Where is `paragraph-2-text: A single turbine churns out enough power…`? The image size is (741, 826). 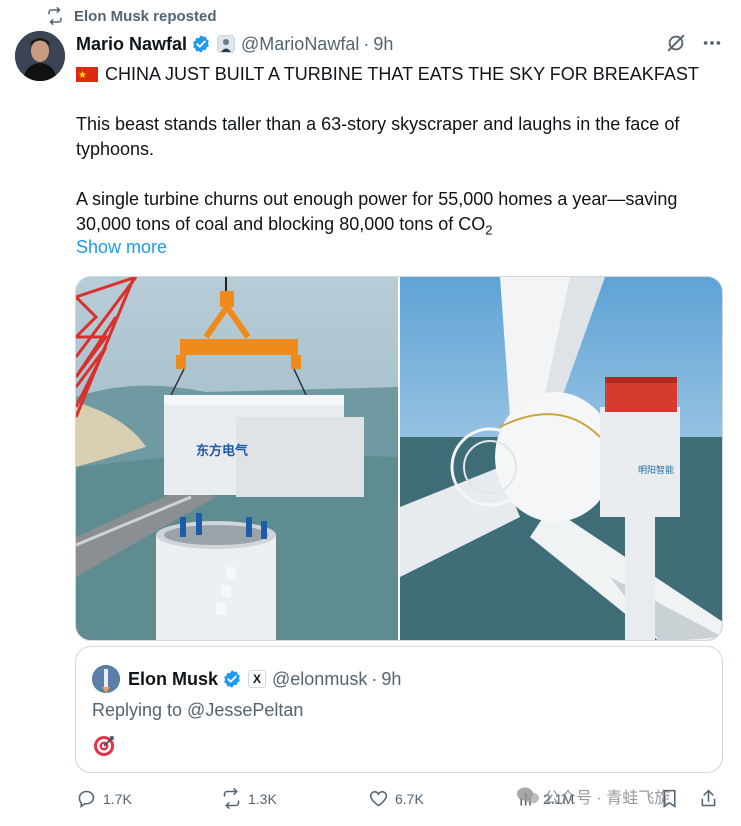
paragraph-2-text: A single turbine churns out enough power… is located at coordinates (377, 211).